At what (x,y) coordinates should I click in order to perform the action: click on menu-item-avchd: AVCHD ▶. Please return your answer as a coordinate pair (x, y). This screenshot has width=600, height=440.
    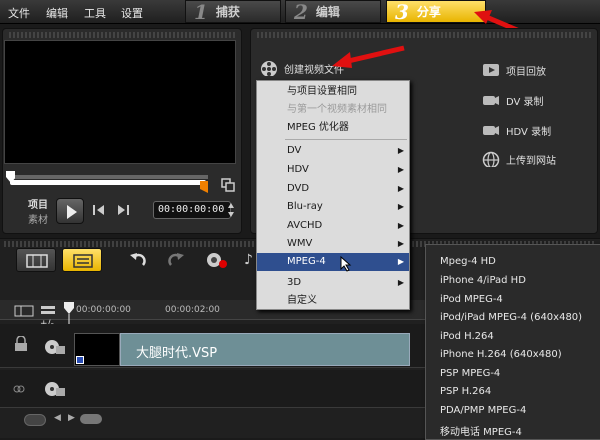
    Looking at the image, I should click on (333, 226).